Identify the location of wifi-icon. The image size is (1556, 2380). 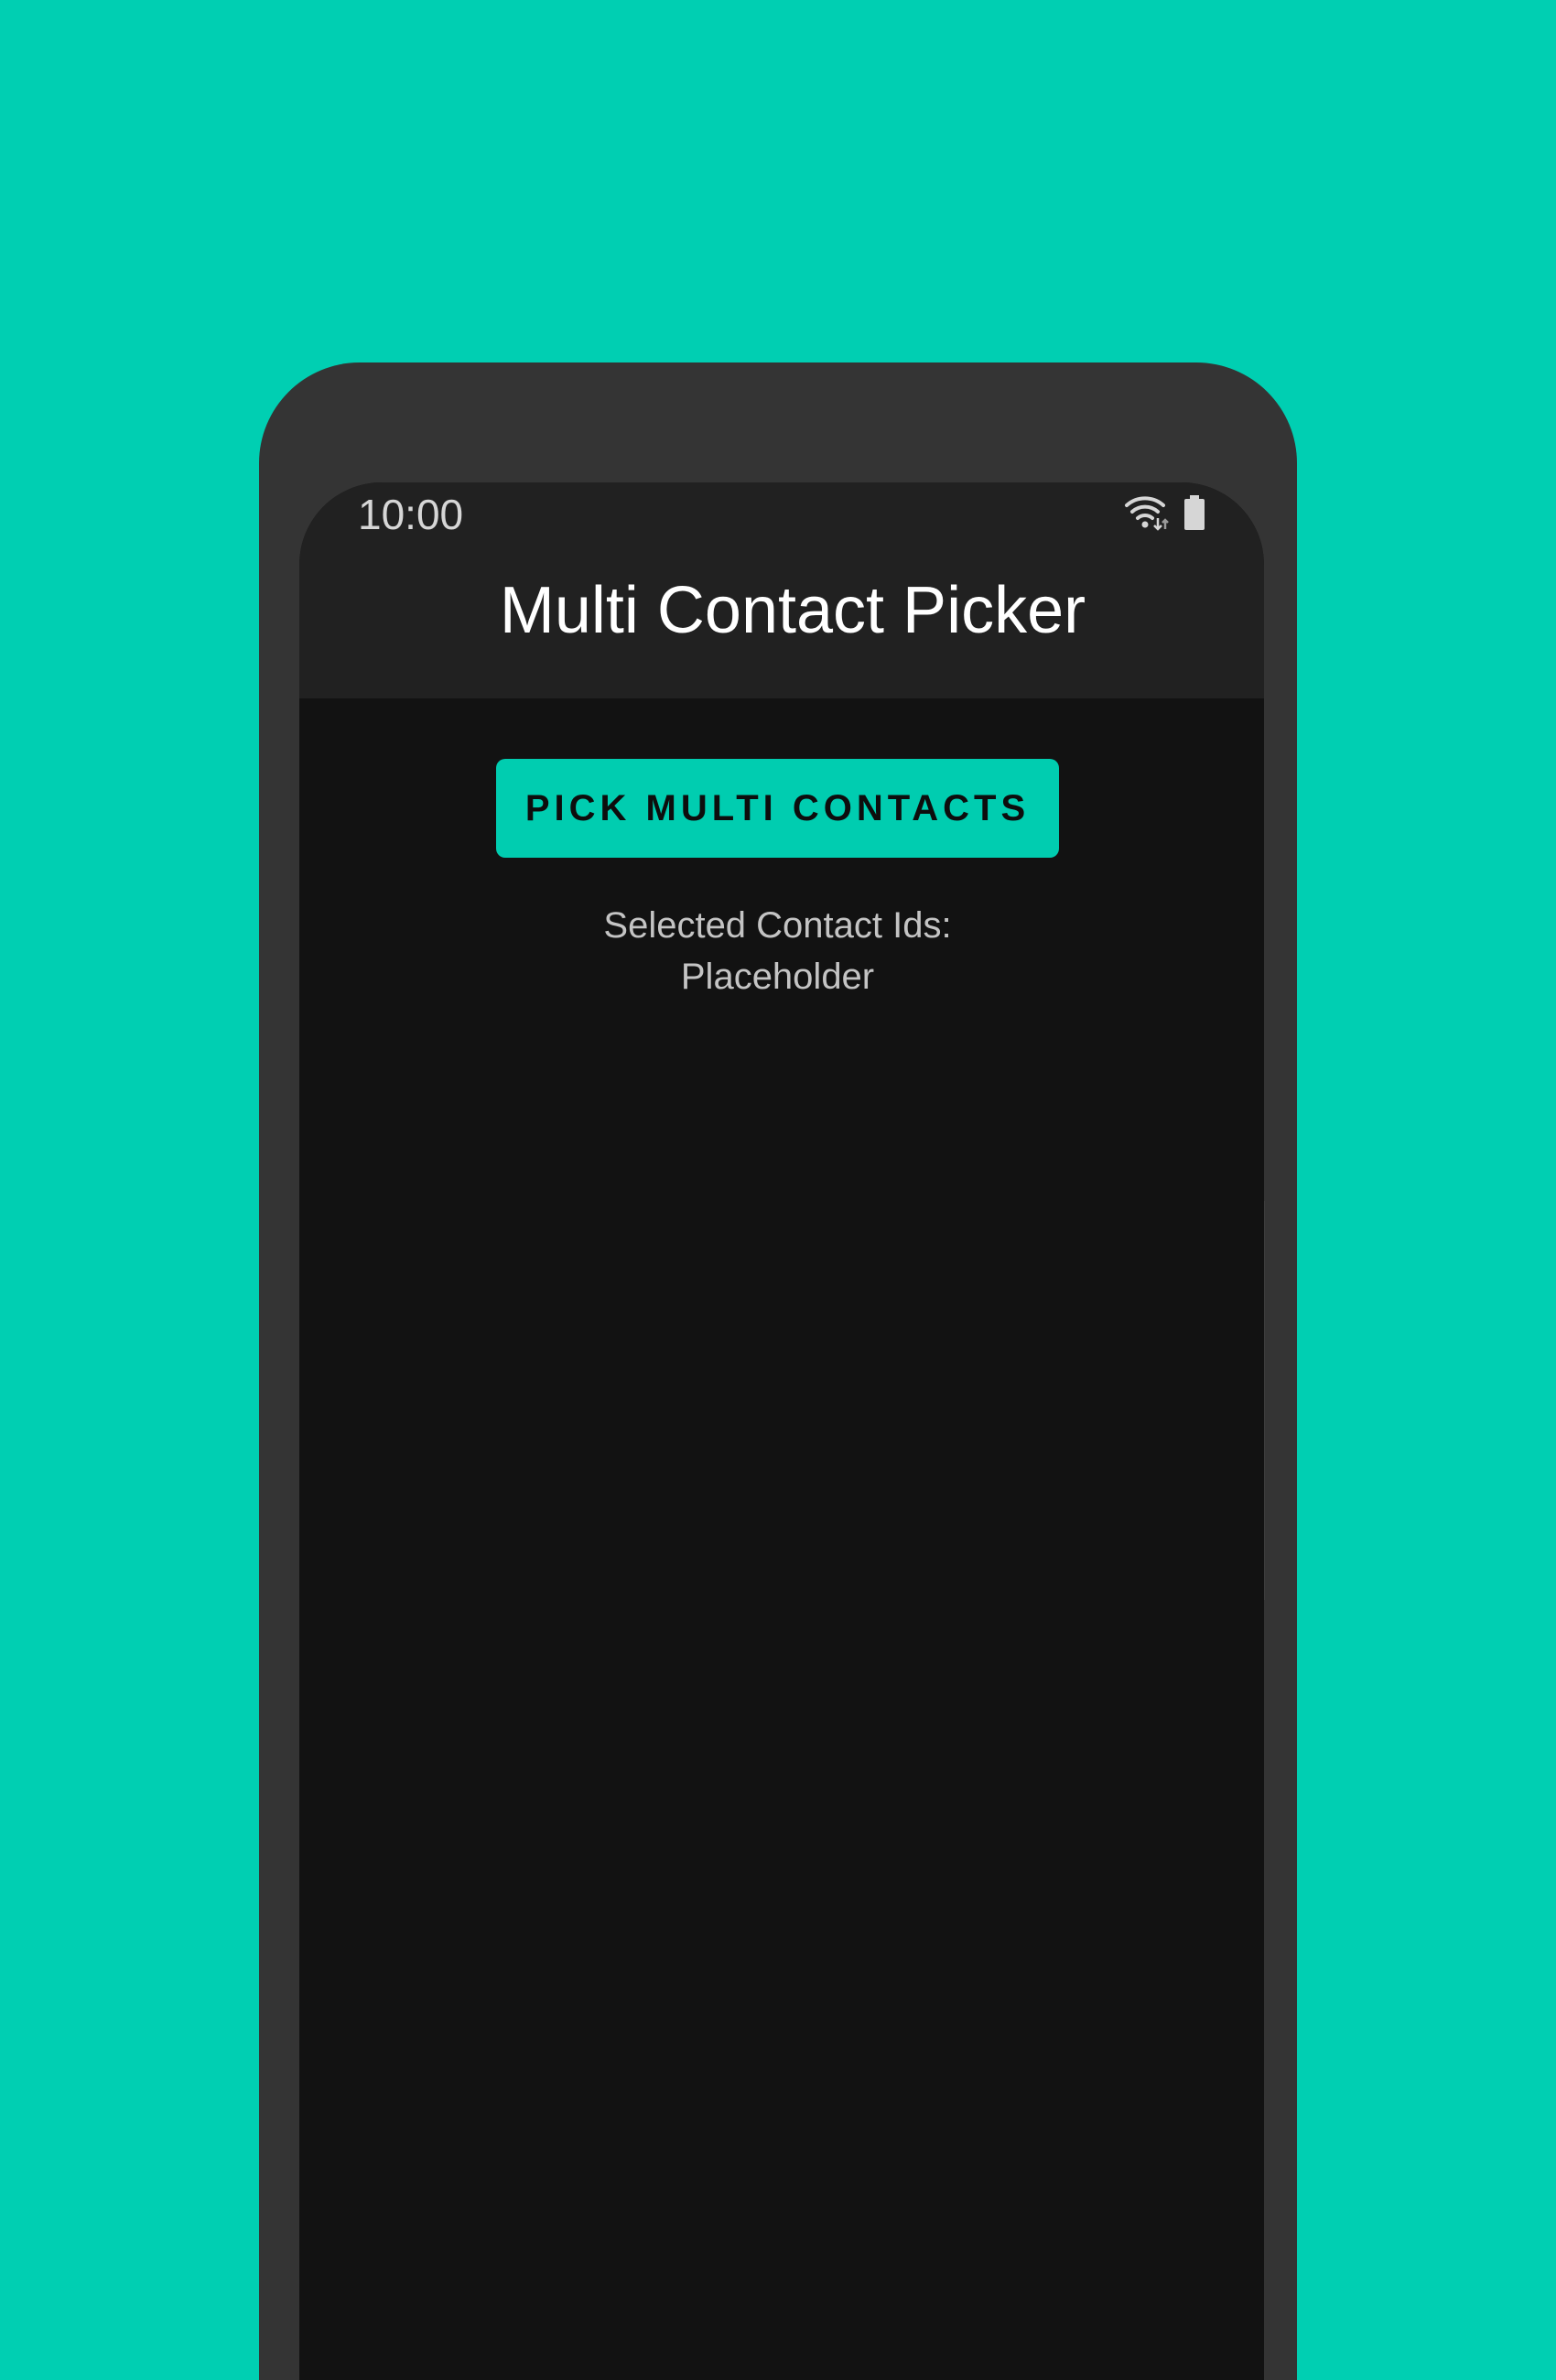
(1147, 515).